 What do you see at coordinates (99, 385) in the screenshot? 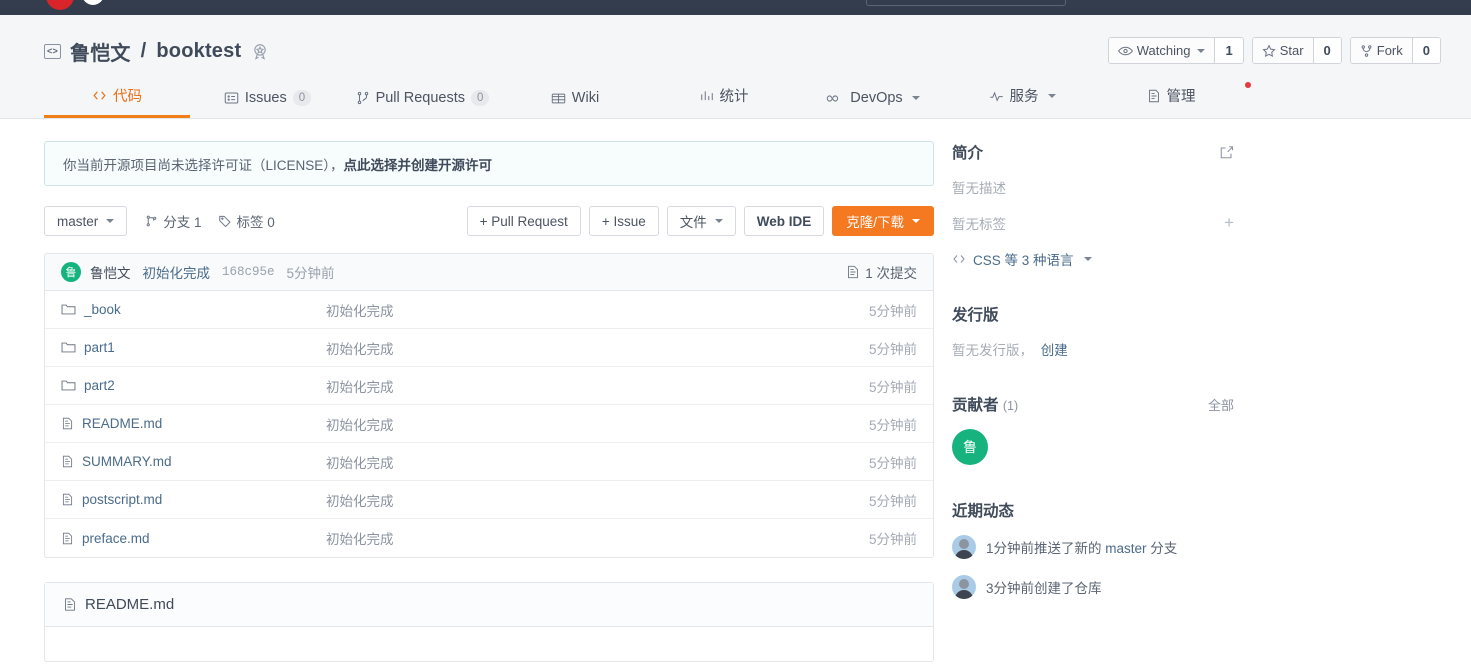
I see `file-name-link: part2` at bounding box center [99, 385].